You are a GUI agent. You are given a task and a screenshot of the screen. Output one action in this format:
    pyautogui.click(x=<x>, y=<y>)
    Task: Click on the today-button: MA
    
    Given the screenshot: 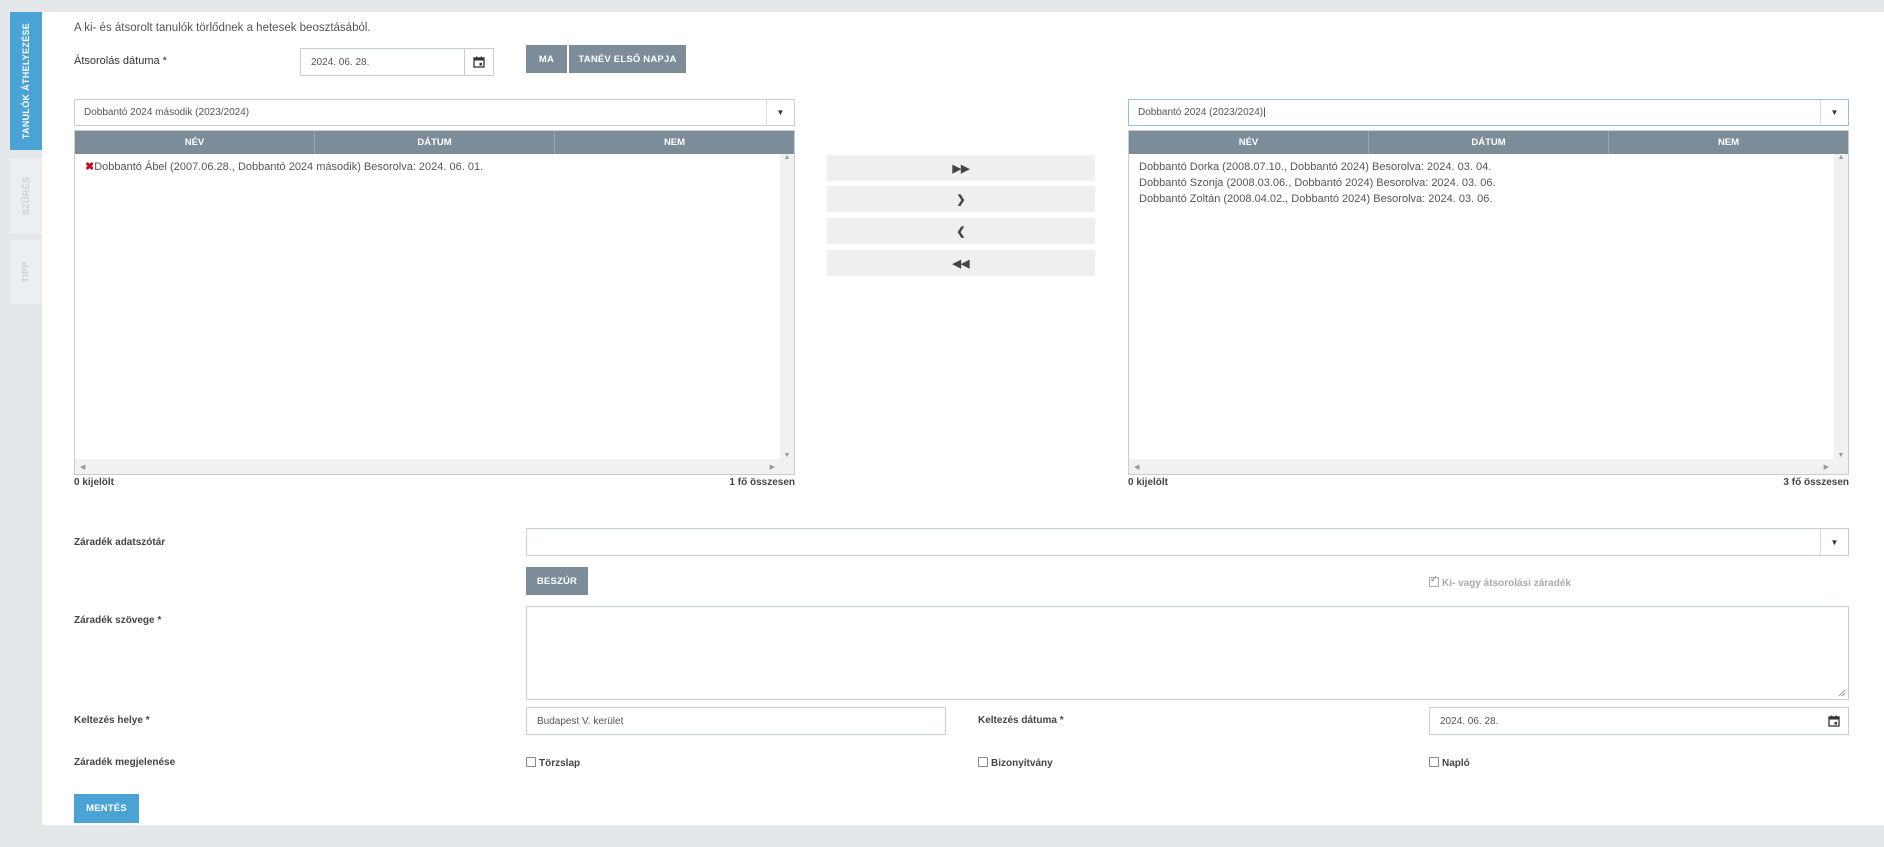 What is the action you would take?
    pyautogui.click(x=546, y=59)
    